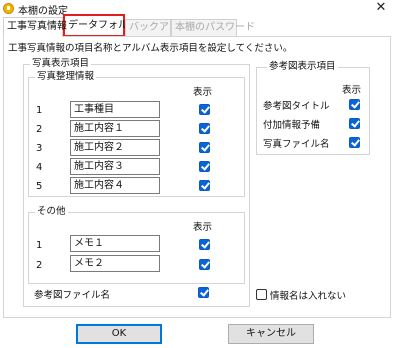 This screenshot has height=348, width=394. I want to click on memo-field-2: メモ２, so click(115, 263).